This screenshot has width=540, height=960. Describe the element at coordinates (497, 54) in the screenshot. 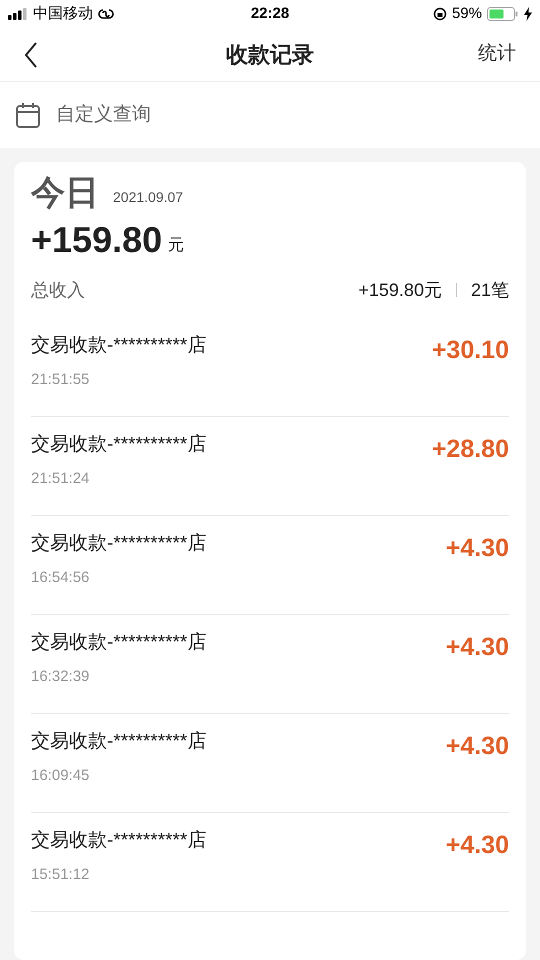

I see `statistics-button: 统计` at that location.